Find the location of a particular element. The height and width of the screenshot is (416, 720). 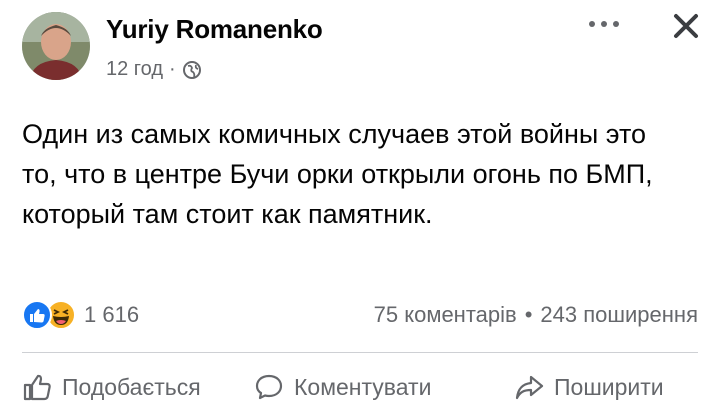

more-icon is located at coordinates (604, 24).